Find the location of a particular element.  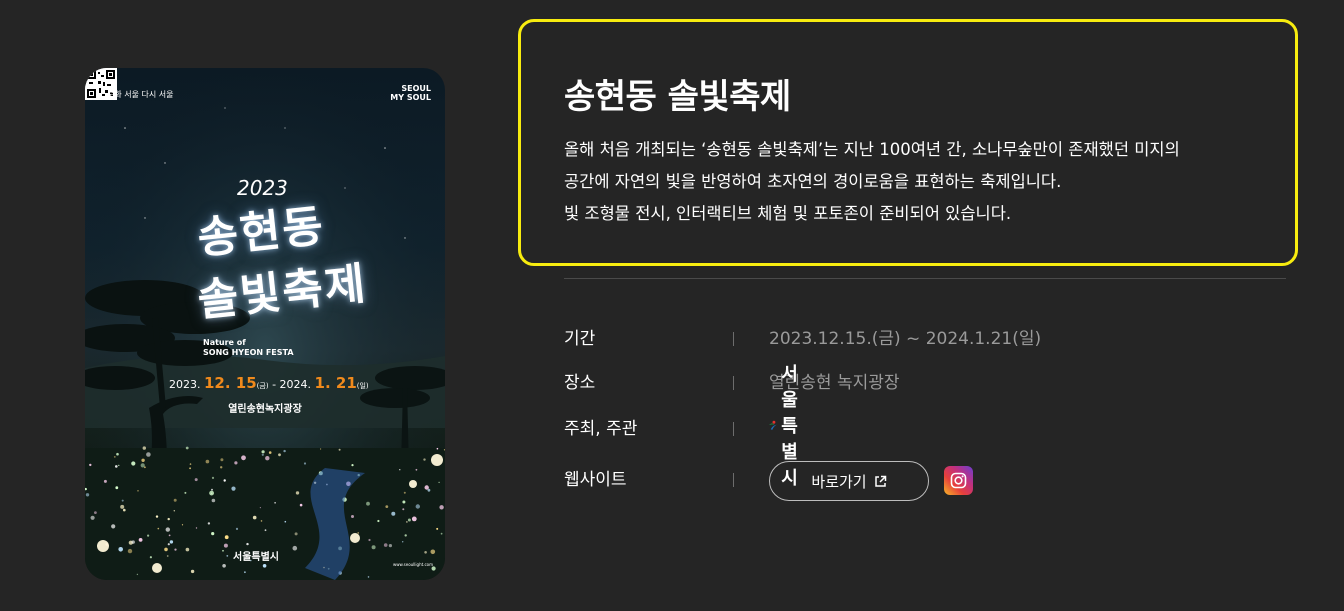

venue-label: 장소 is located at coordinates (580, 383).